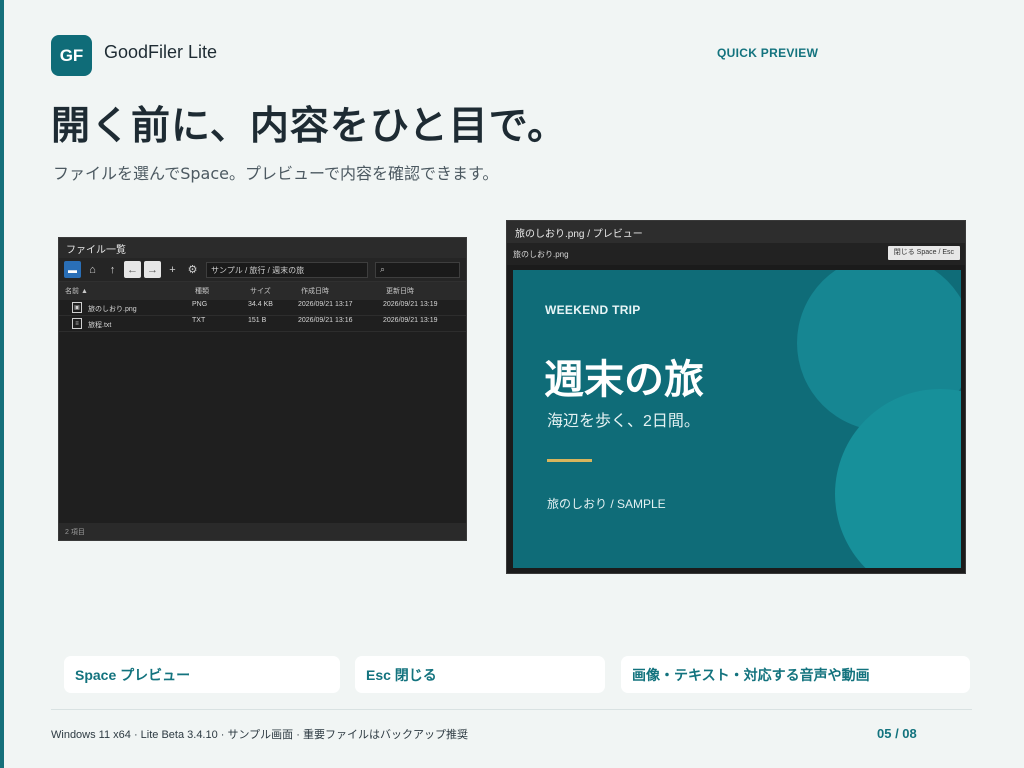 The width and height of the screenshot is (1024, 768). Describe the element at coordinates (417, 269) in the screenshot. I see `search-input: ⌕` at that location.